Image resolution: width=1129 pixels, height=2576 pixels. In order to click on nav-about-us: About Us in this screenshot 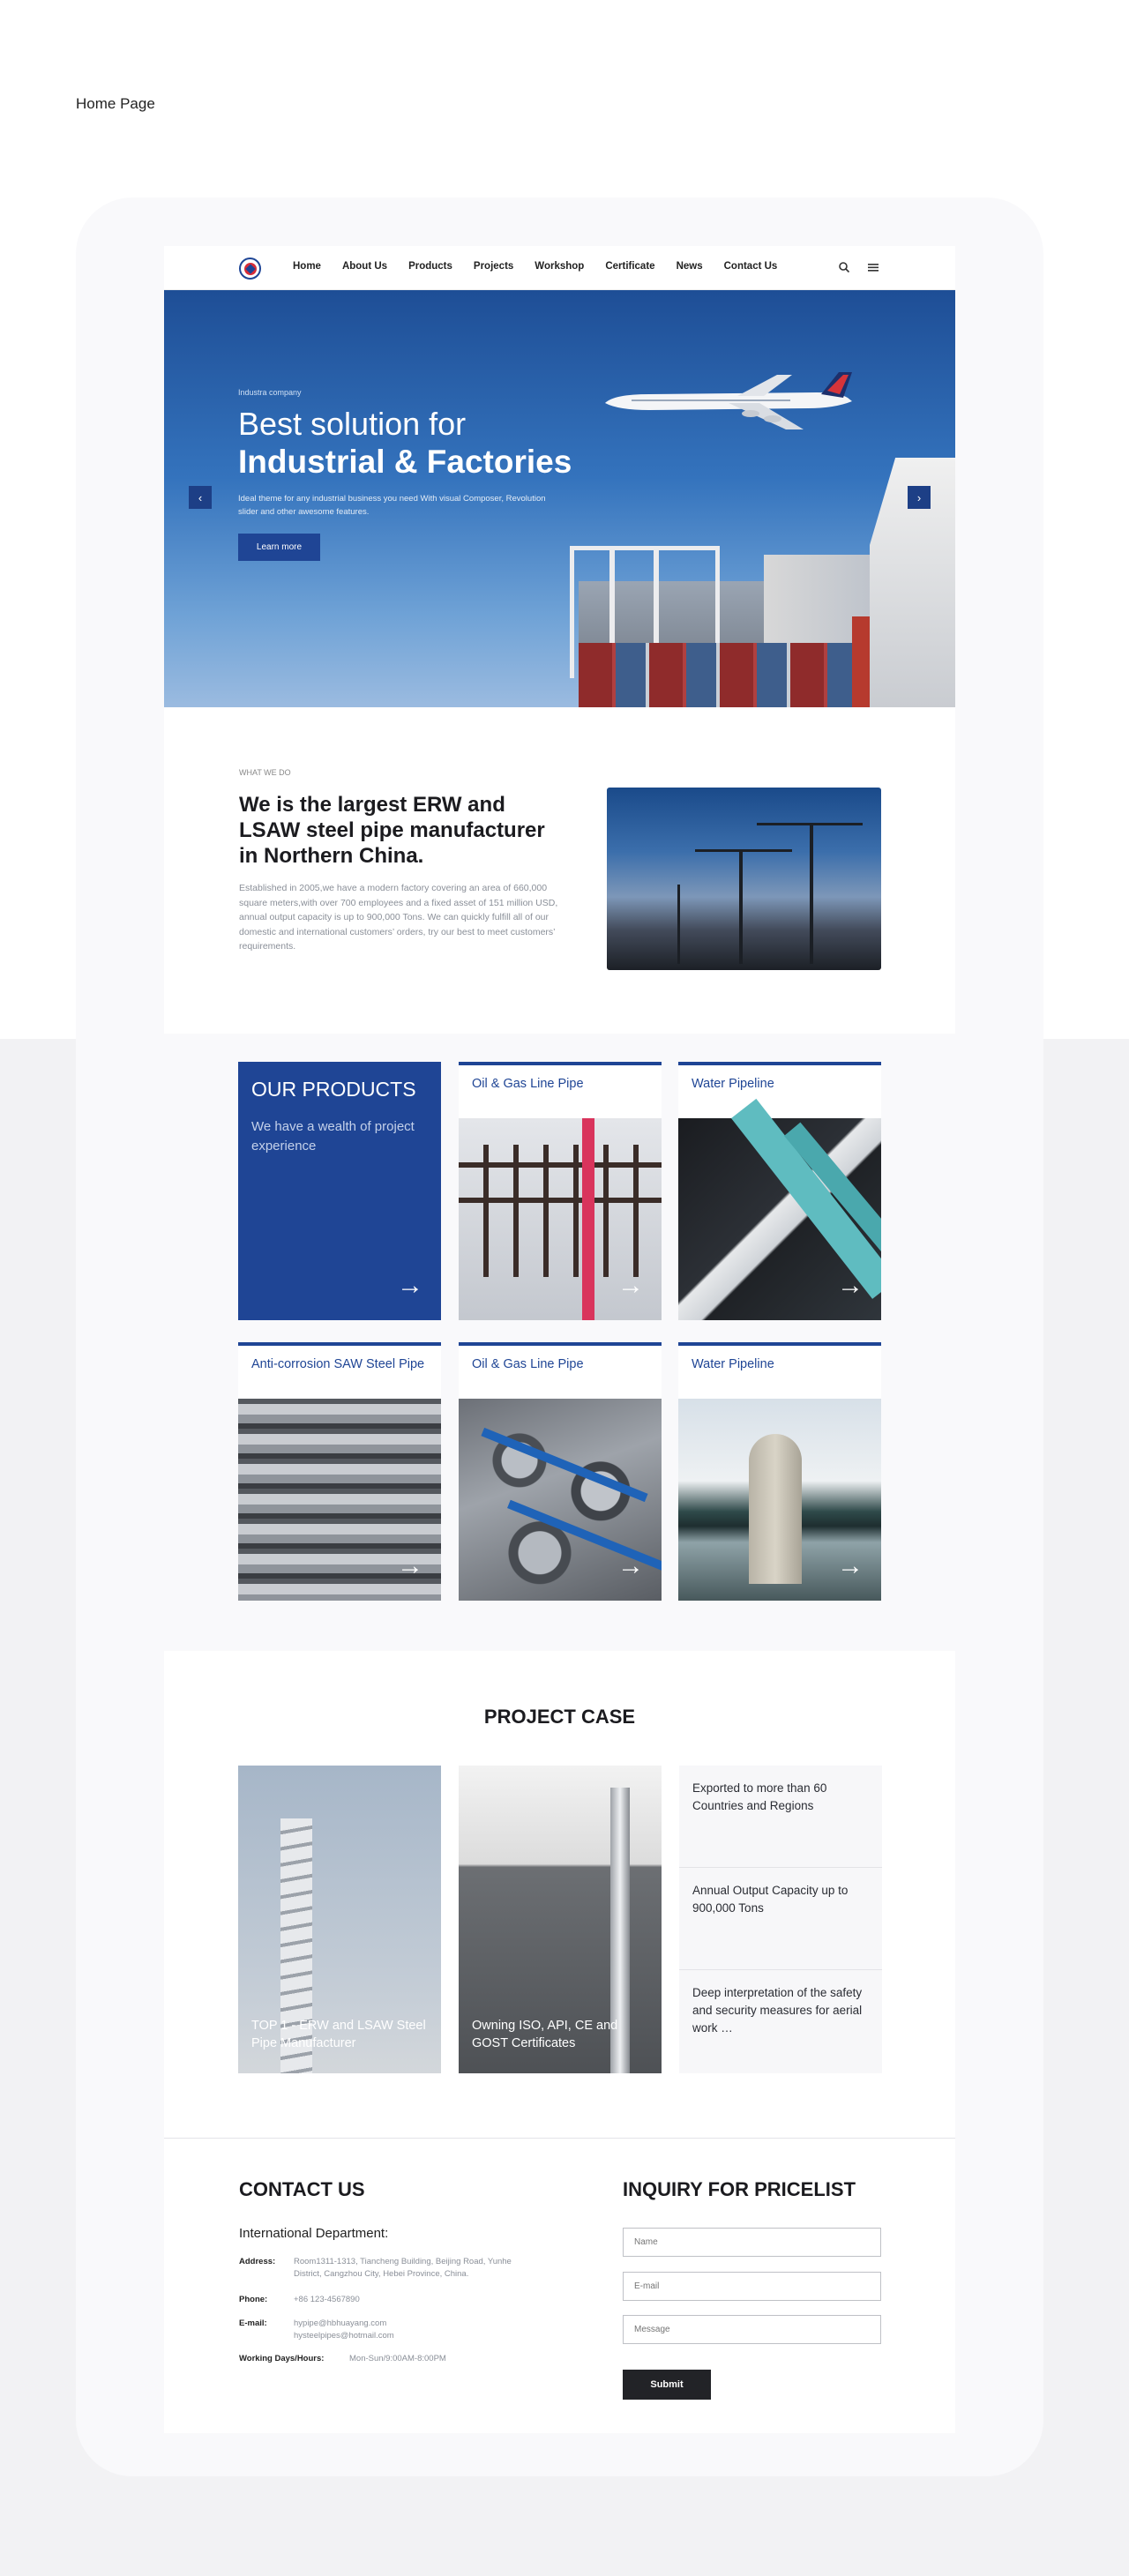, I will do `click(365, 266)`.